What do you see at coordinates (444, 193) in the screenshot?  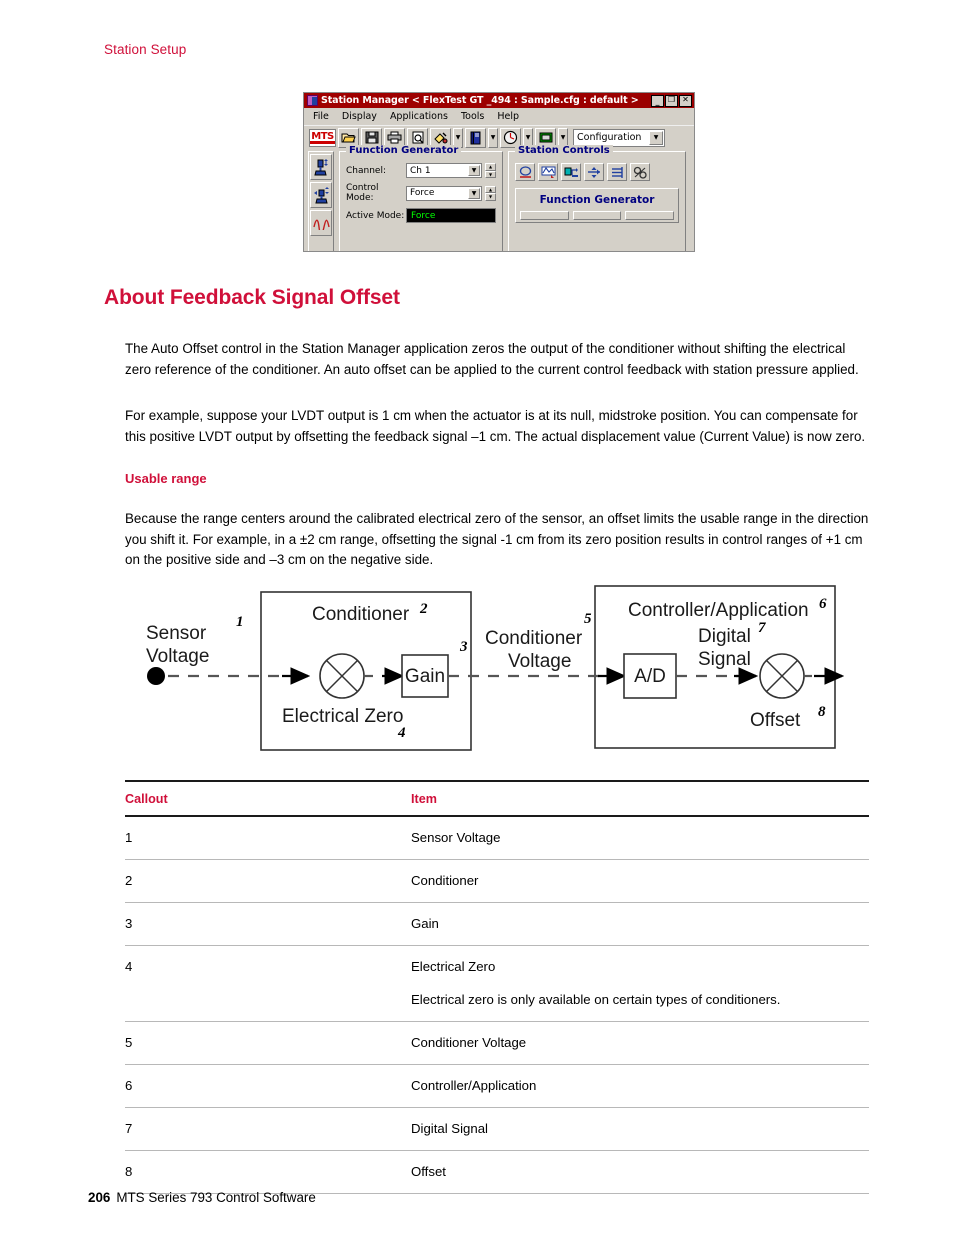 I see `control-mode-combo: Force ▼` at bounding box center [444, 193].